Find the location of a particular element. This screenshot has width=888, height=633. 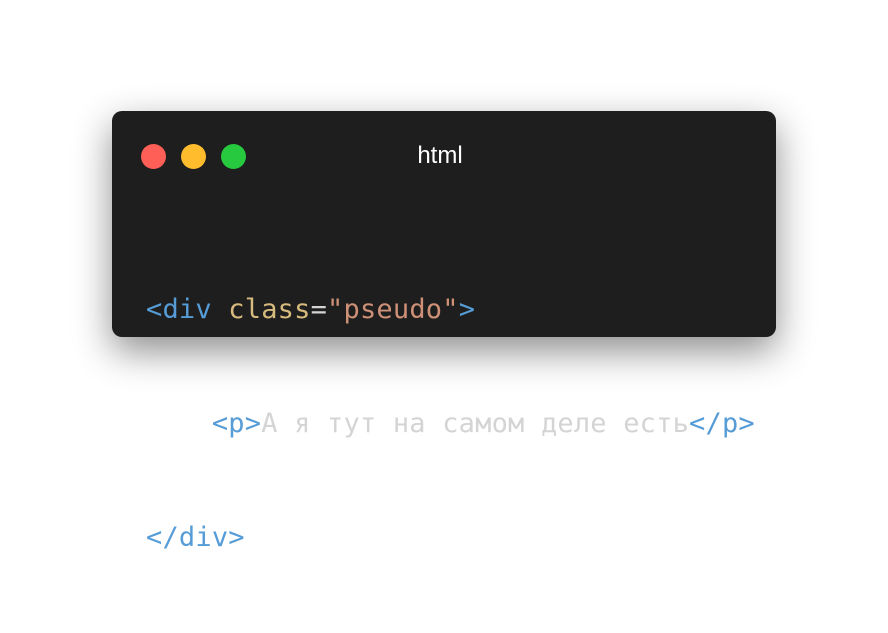

div-open-tag-end: > is located at coordinates (467, 309).